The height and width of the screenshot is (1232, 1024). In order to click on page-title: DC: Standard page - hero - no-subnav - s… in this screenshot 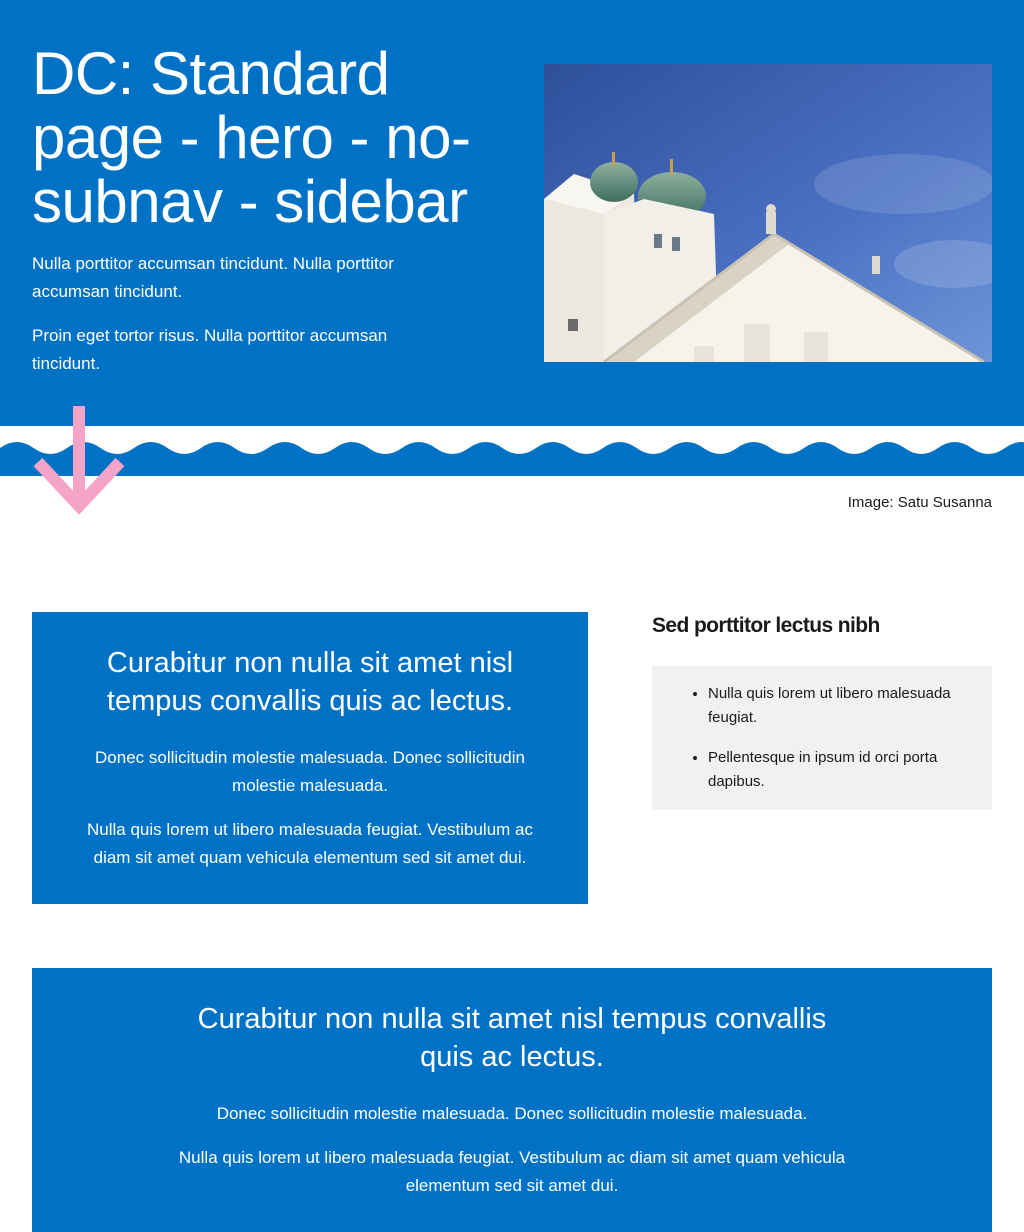, I will do `click(251, 137)`.